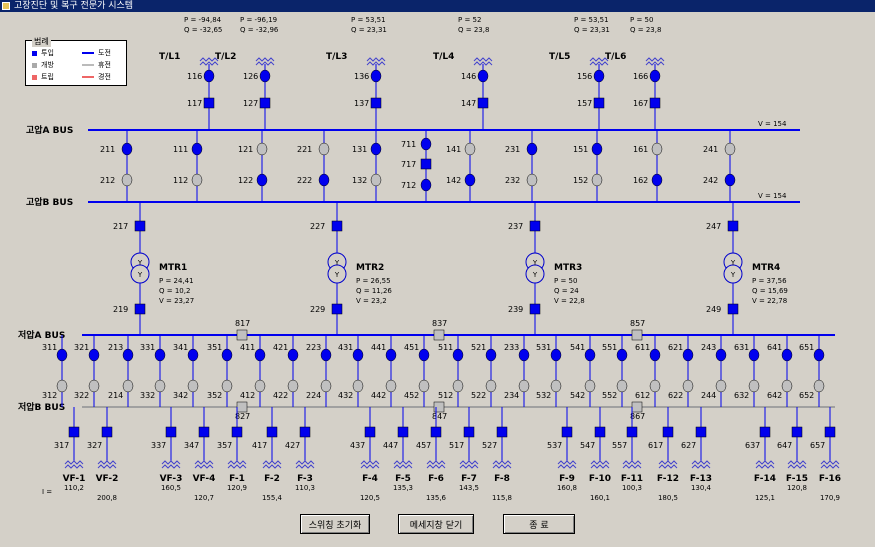 This screenshot has height=547, width=875. What do you see at coordinates (436, 524) in the screenshot?
I see `close-message-button: 메세지창 닫기` at bounding box center [436, 524].